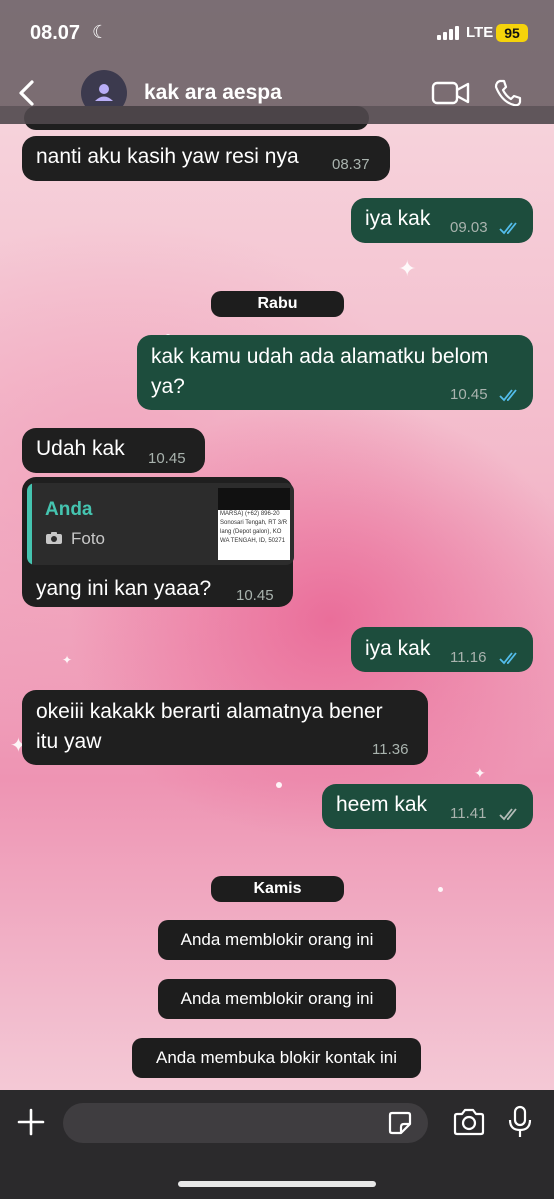  What do you see at coordinates (55, 33) in the screenshot?
I see `status-time: 08.07` at bounding box center [55, 33].